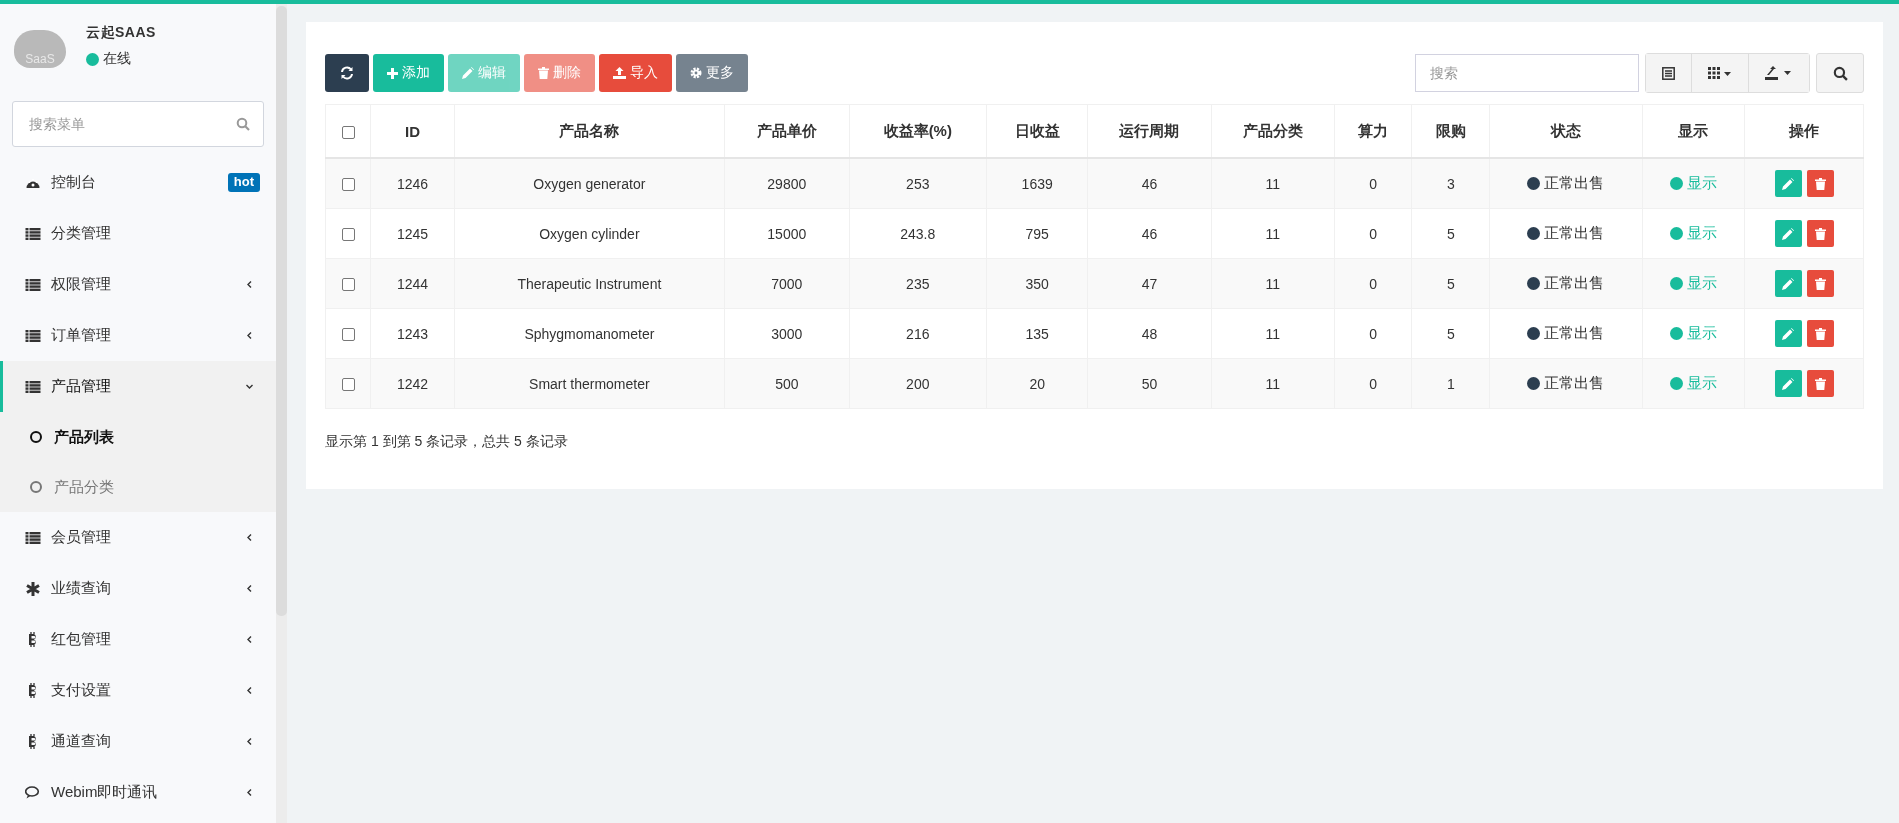  What do you see at coordinates (33, 182) in the screenshot?
I see `dashboard-icon` at bounding box center [33, 182].